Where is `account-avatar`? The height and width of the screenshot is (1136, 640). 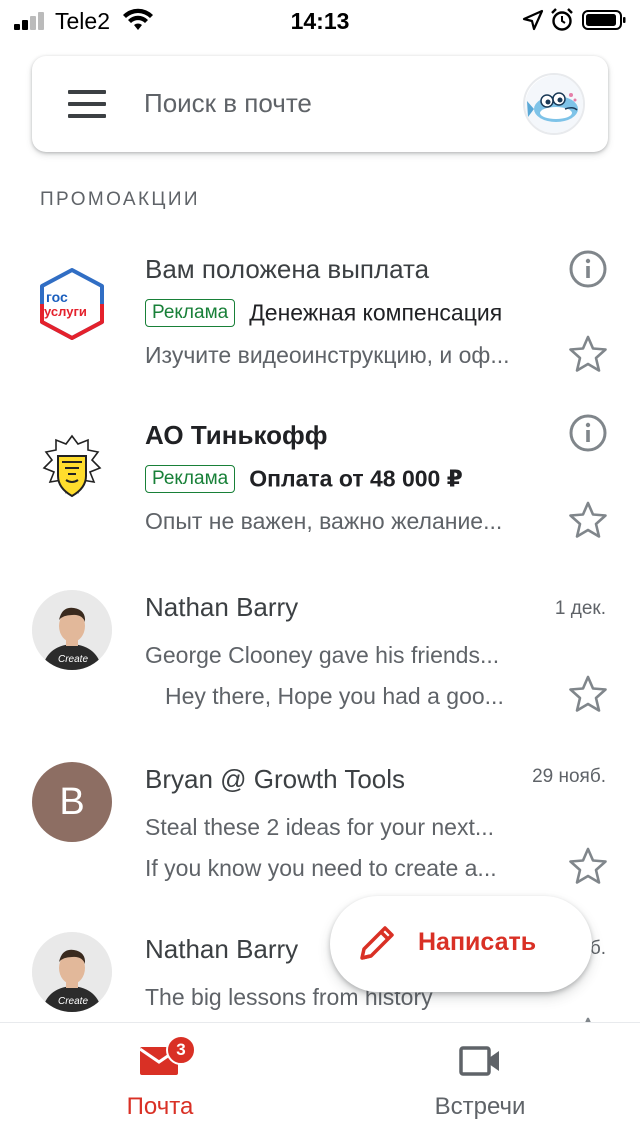 account-avatar is located at coordinates (554, 104).